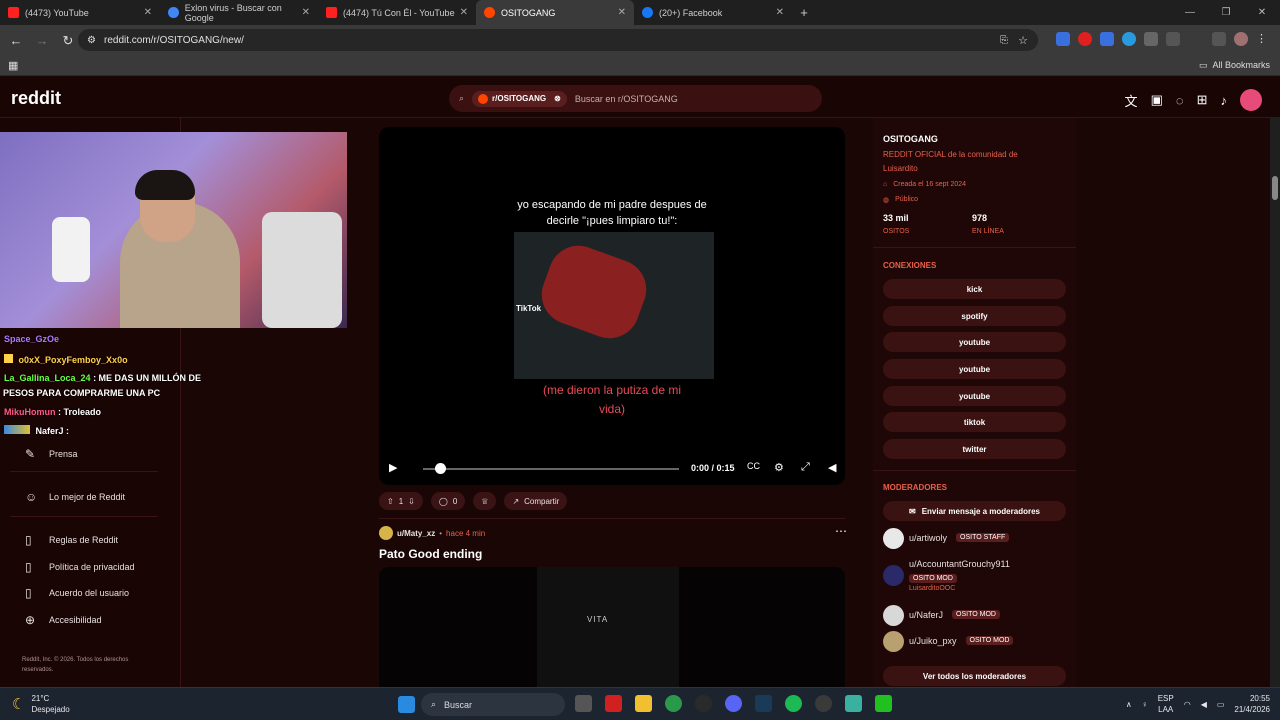  I want to click on community-chip: r/OSITOGANG ⊗, so click(519, 98).